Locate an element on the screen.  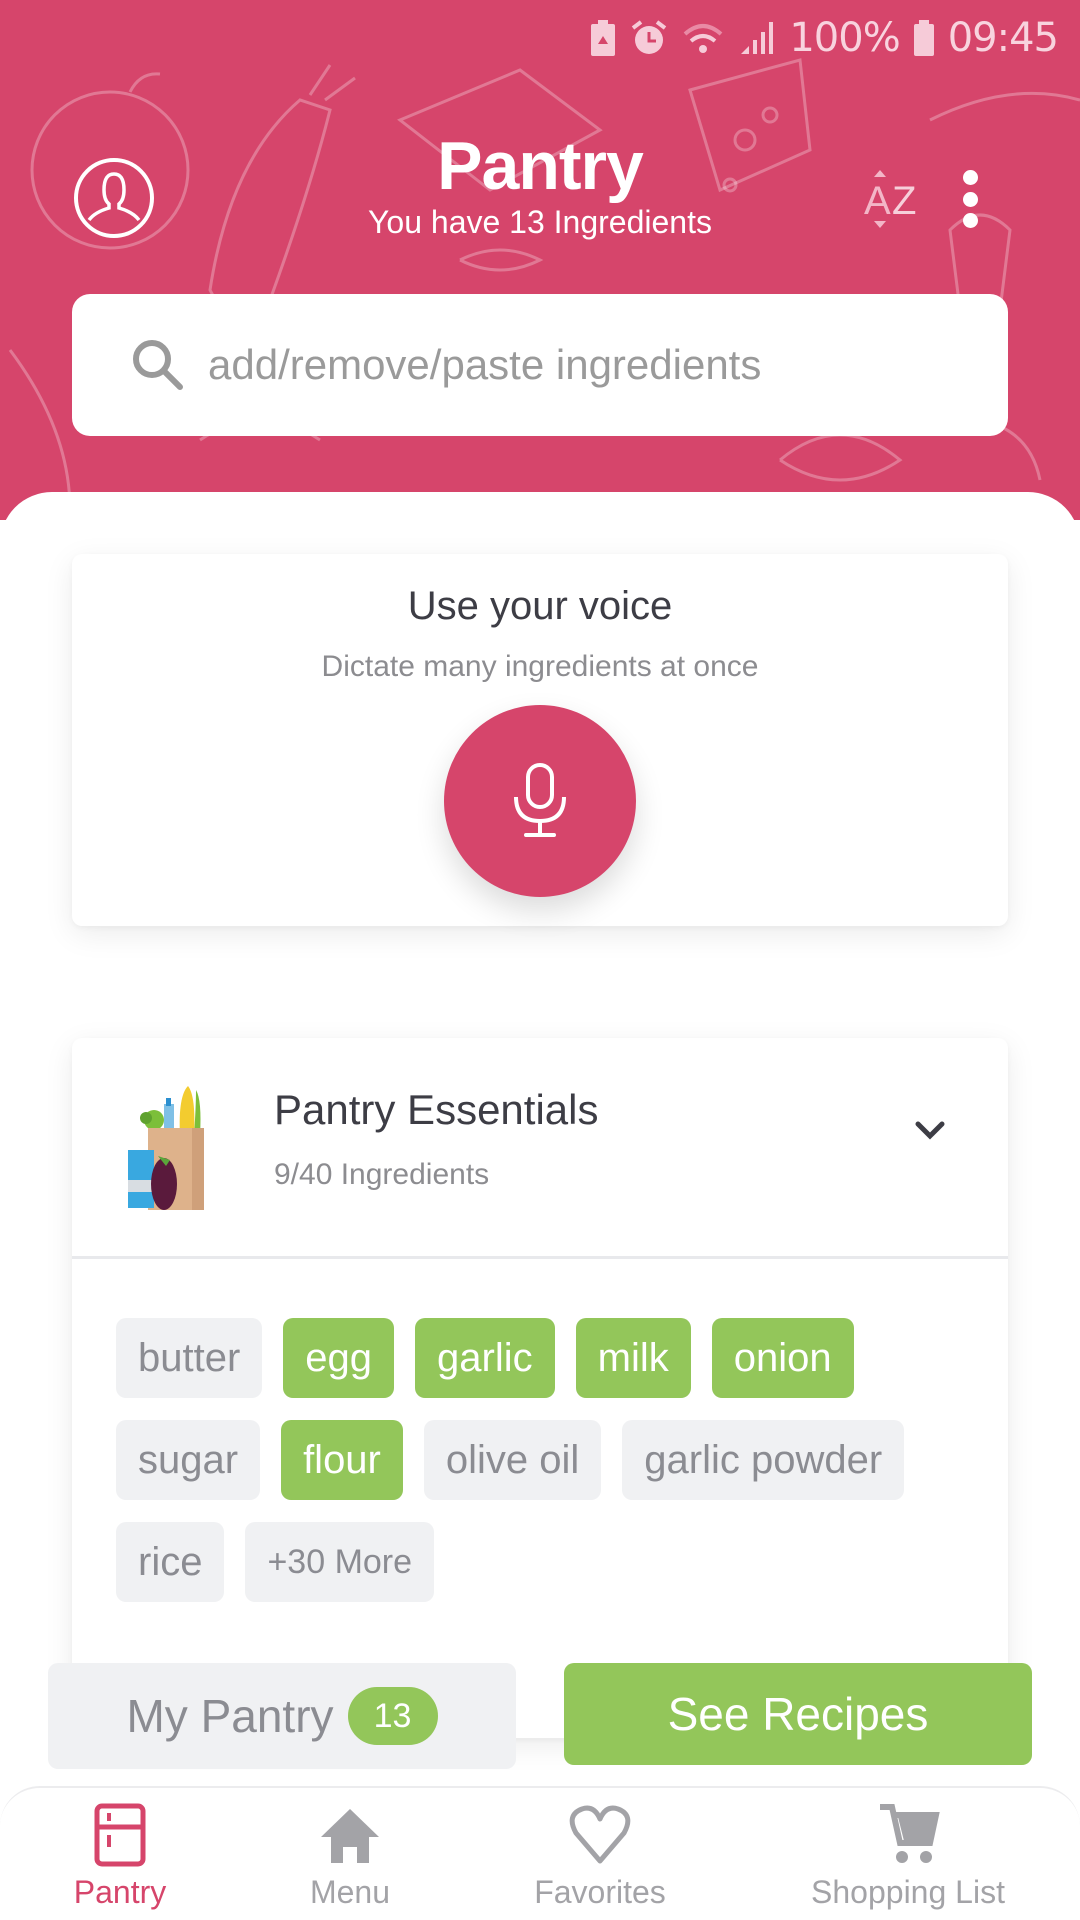
ingredient-chip: egg is located at coordinates (339, 1358).